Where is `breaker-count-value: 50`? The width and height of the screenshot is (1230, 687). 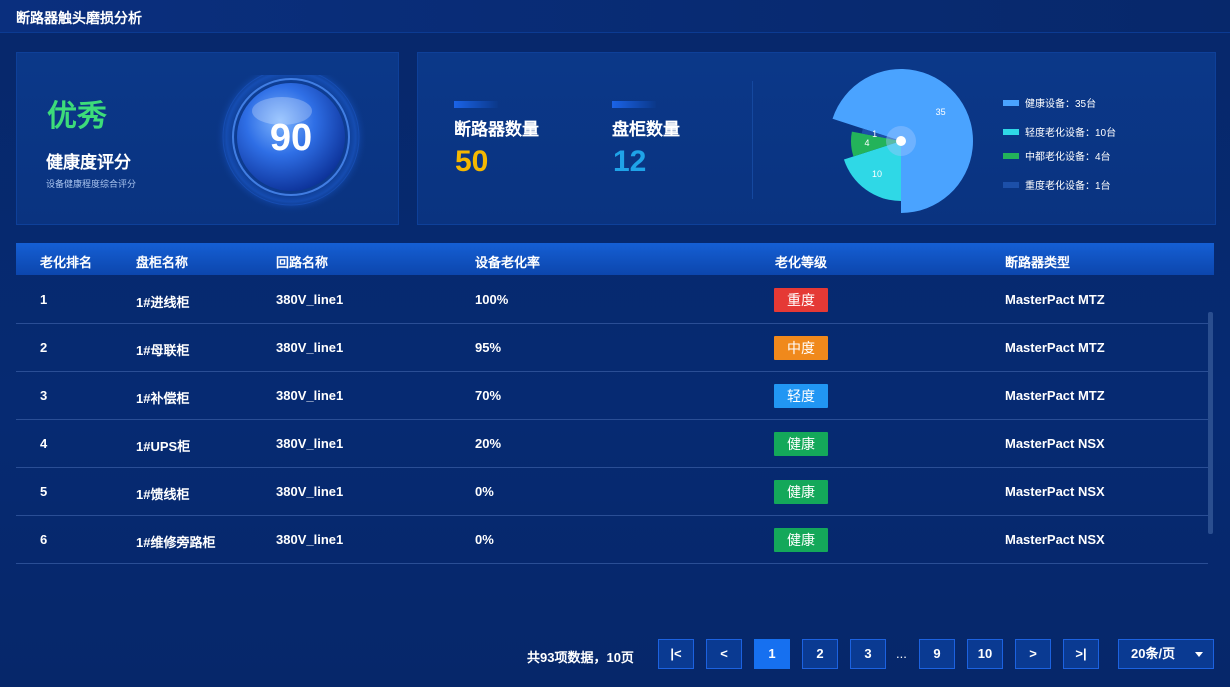 breaker-count-value: 50 is located at coordinates (472, 161).